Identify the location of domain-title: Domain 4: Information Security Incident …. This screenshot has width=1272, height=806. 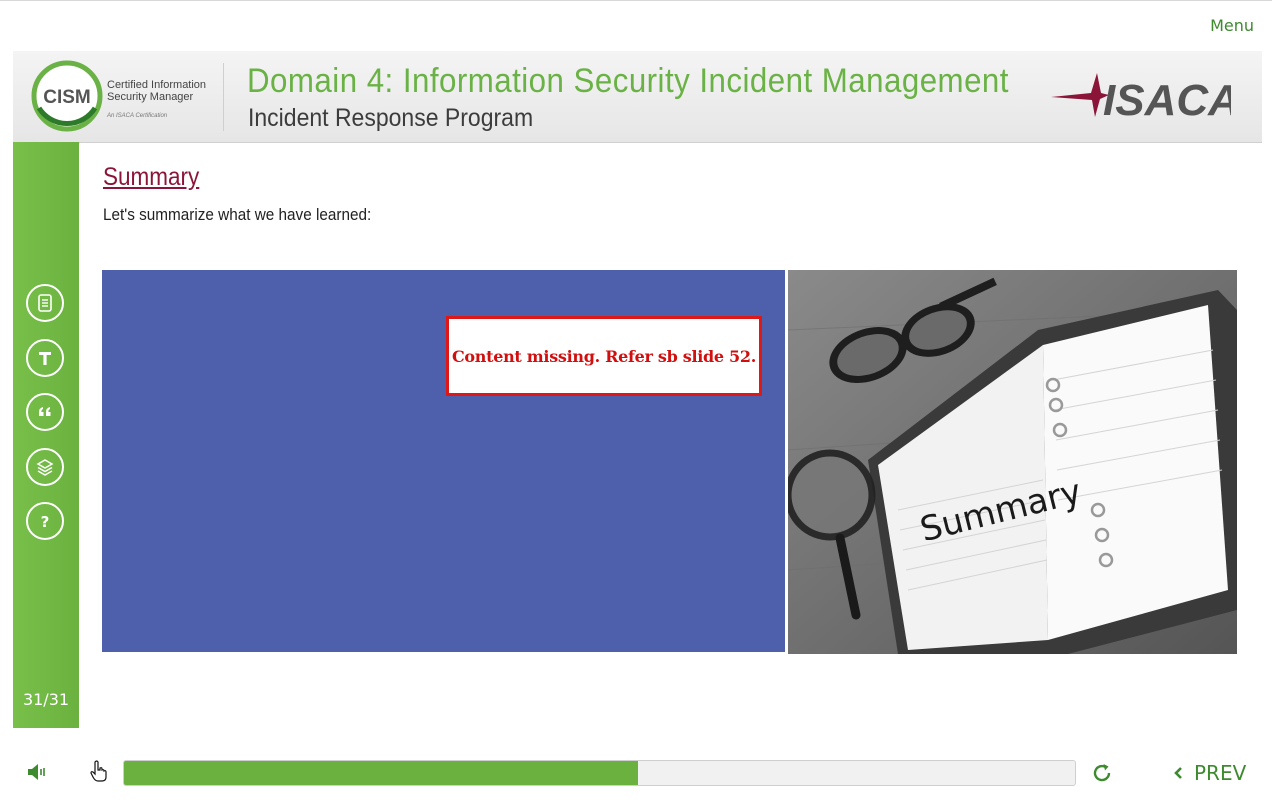
(628, 81).